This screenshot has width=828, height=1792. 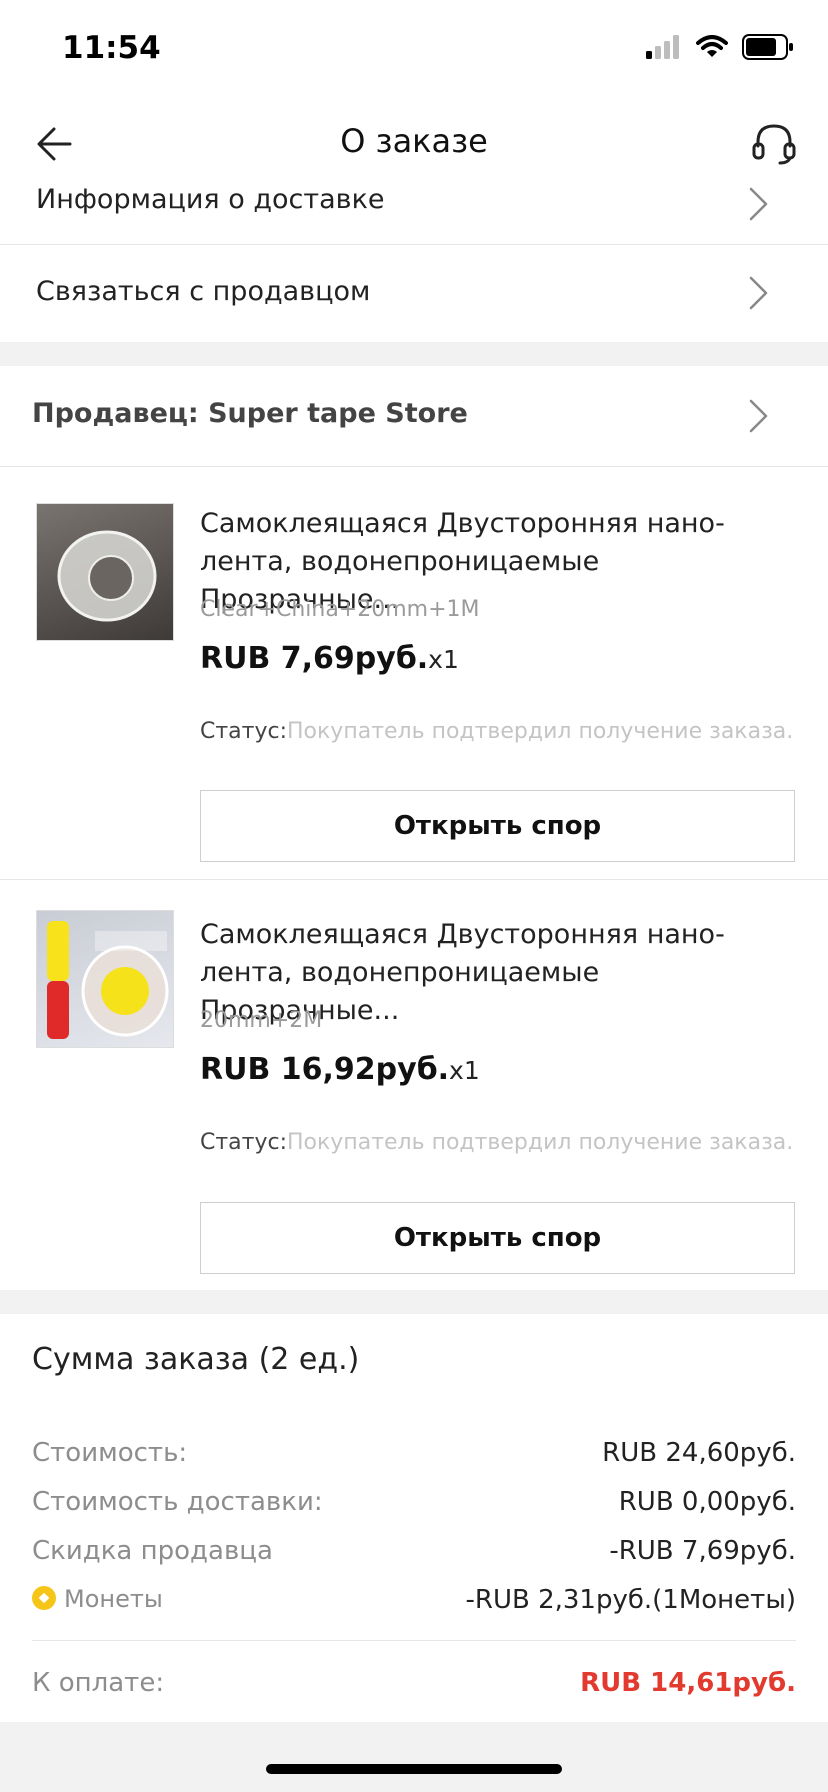 I want to click on headset-icon, so click(x=774, y=142).